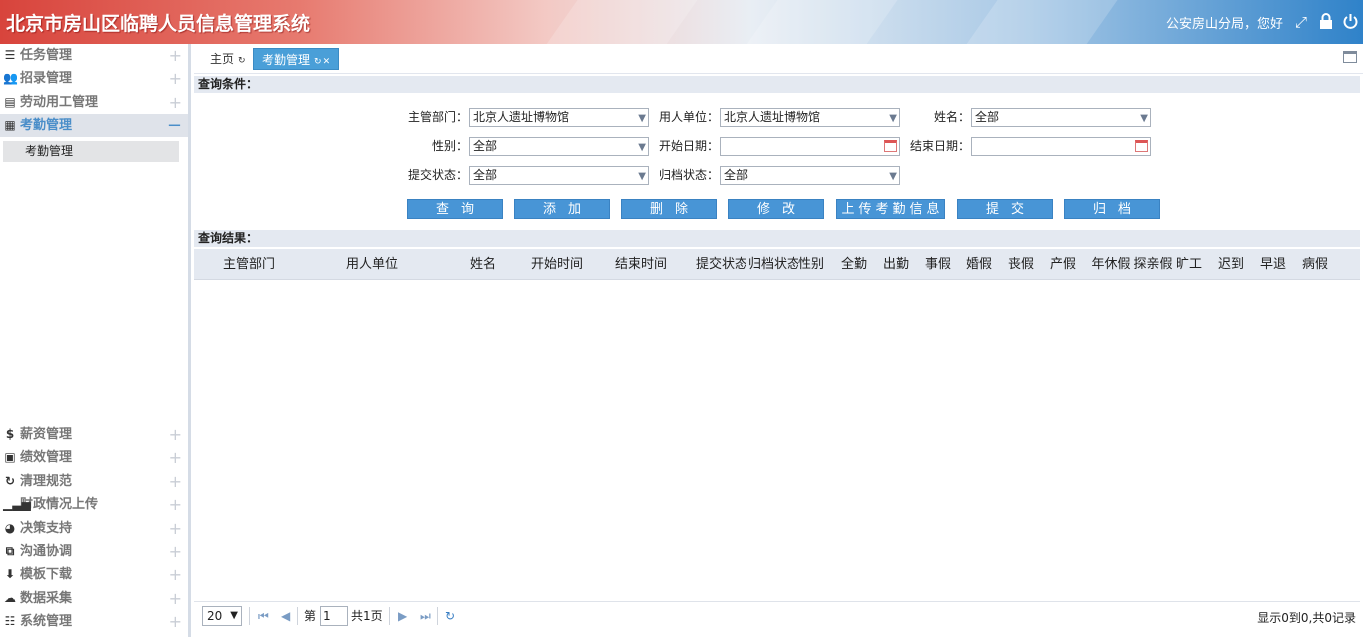 This screenshot has height=637, width=1363. I want to click on fullscreen-icon: ⤢, so click(1301, 22).